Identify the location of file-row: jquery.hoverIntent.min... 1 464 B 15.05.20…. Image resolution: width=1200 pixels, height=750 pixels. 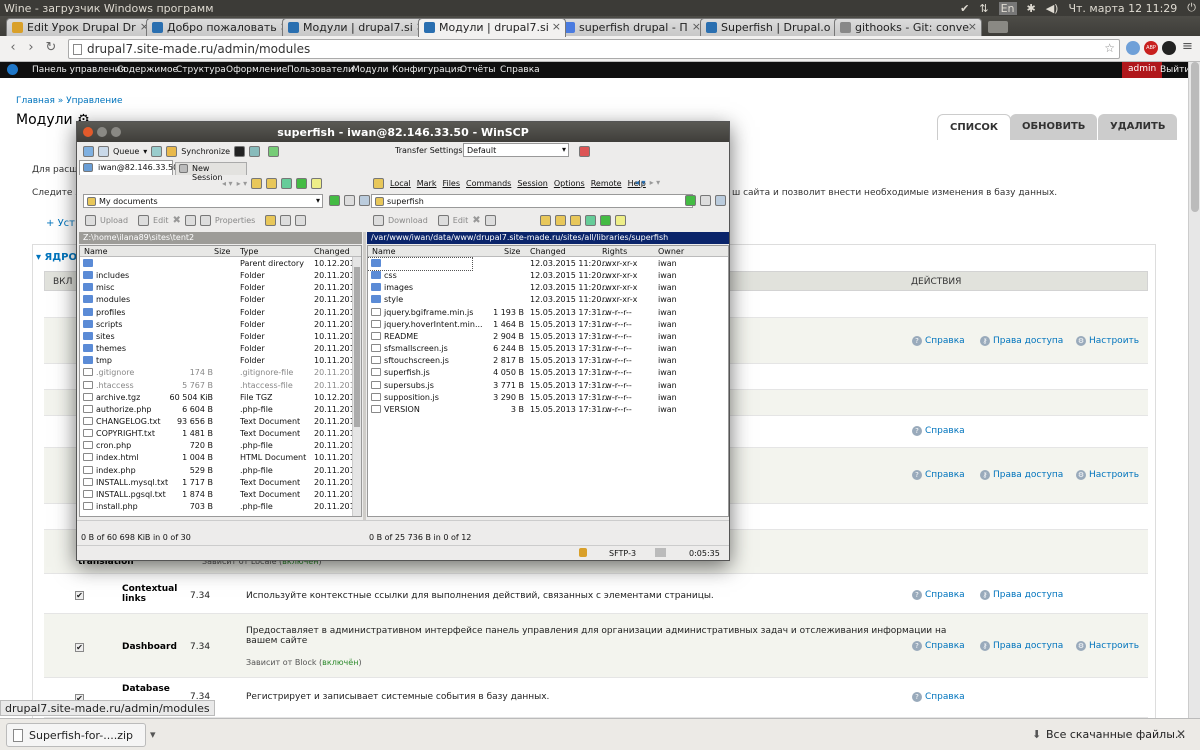
(548, 325).